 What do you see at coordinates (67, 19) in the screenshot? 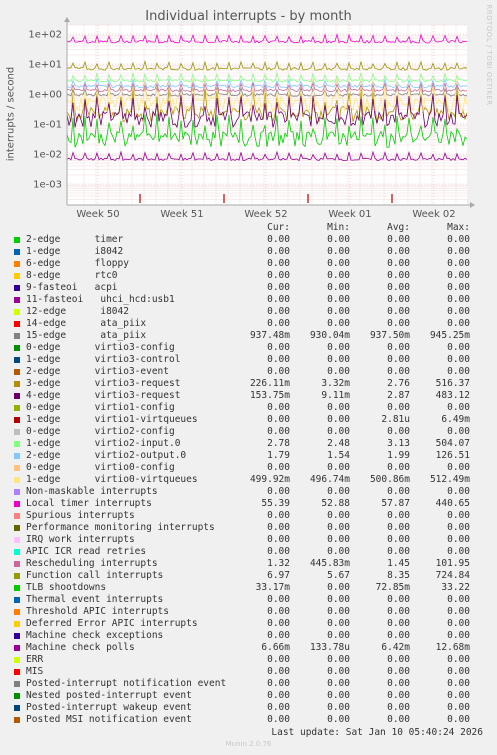
I see `y-axis-arrow` at bounding box center [67, 19].